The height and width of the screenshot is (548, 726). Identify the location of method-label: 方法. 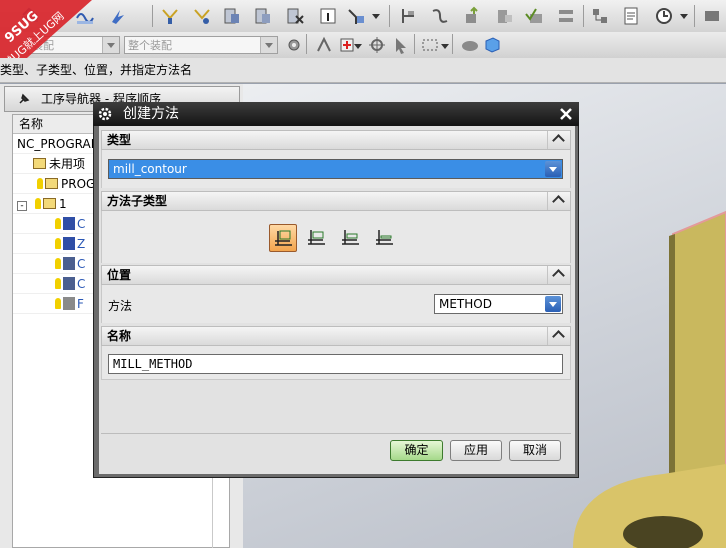
(120, 306).